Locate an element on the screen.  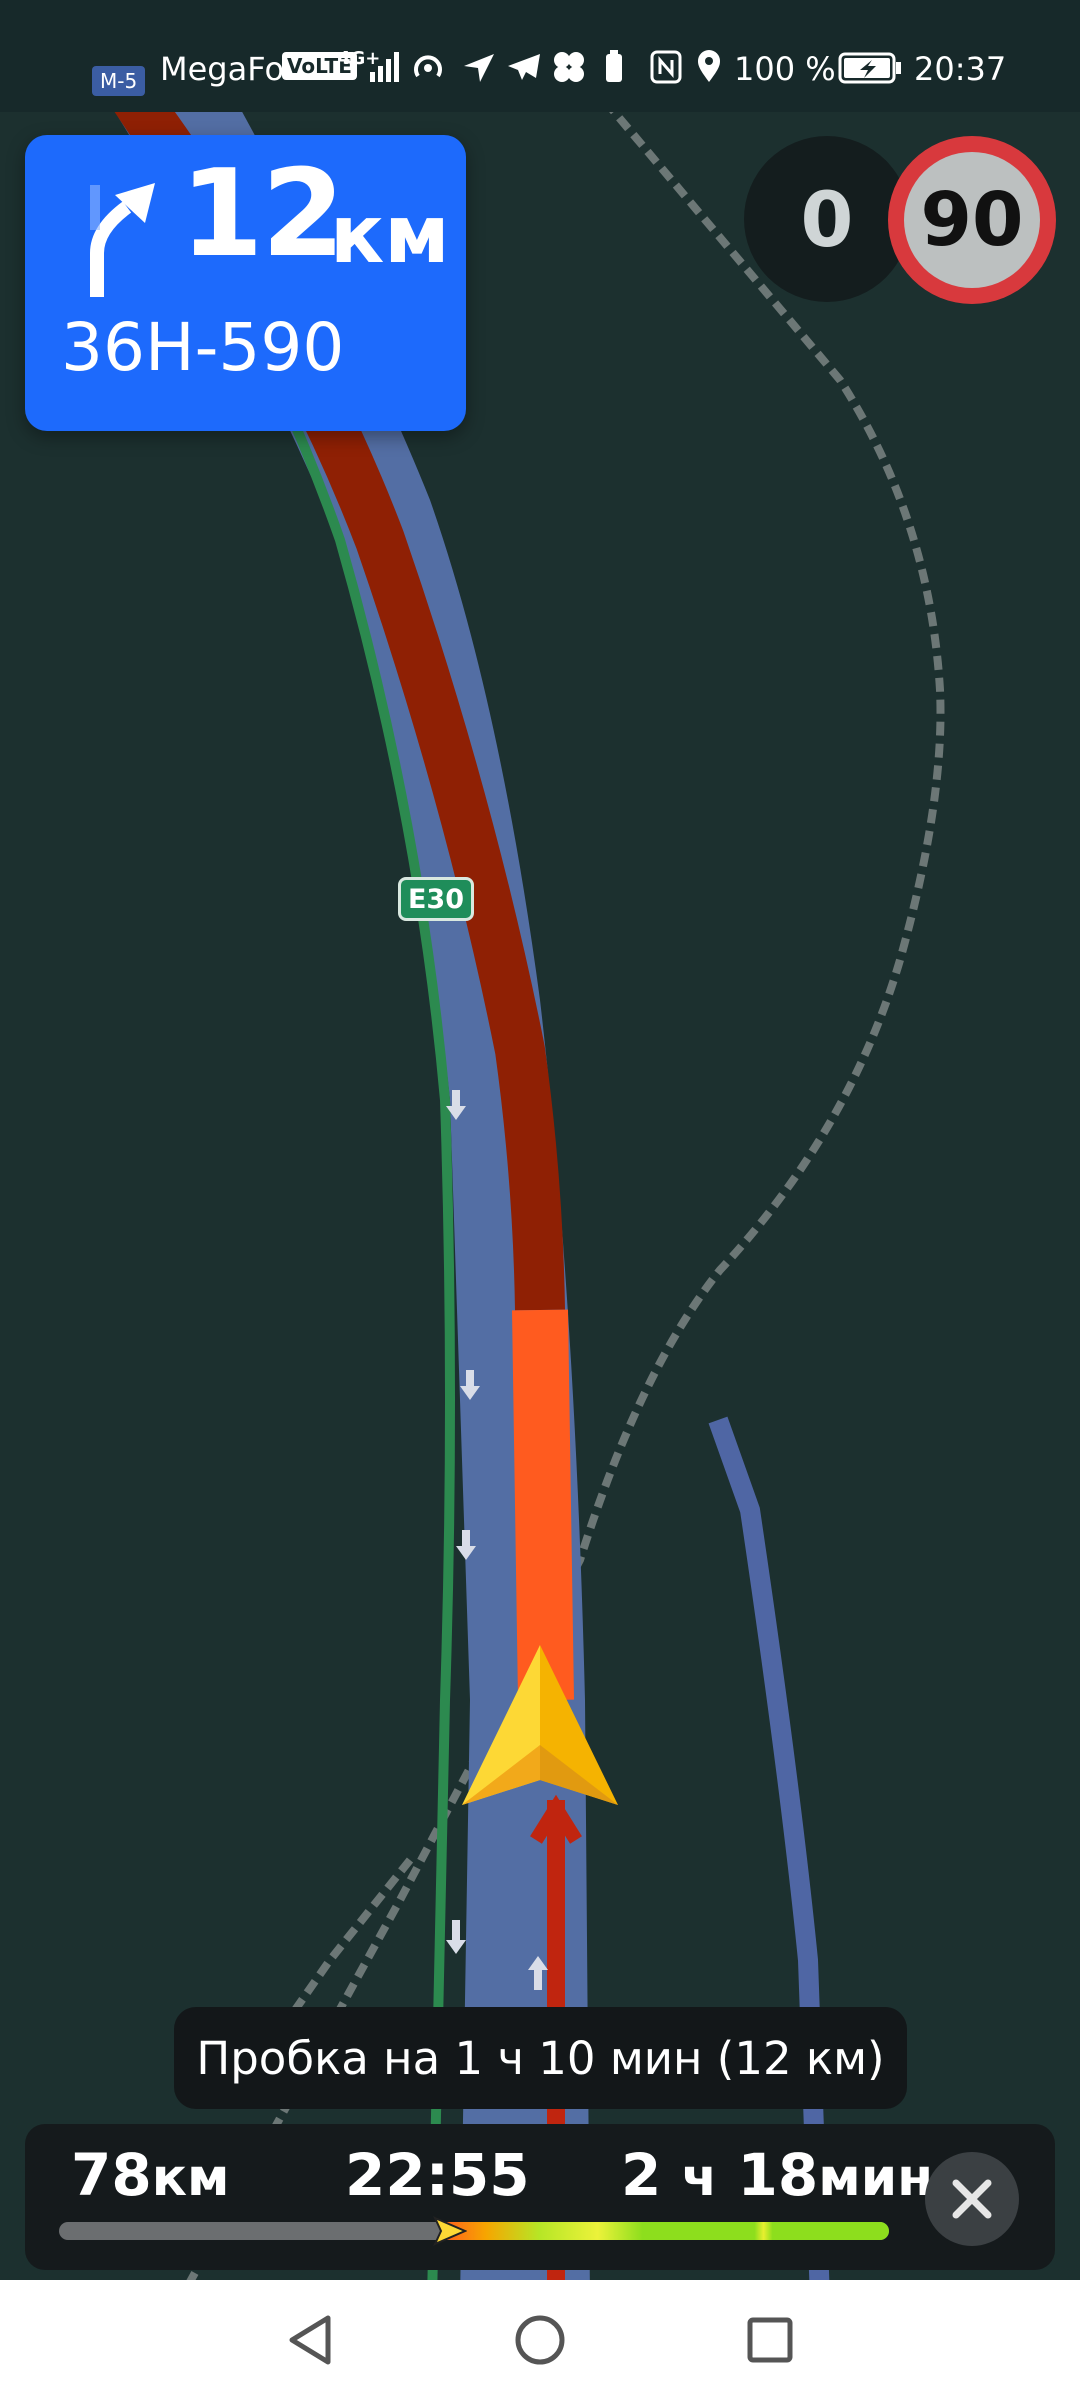
route-progress-bar is located at coordinates (474, 2231).